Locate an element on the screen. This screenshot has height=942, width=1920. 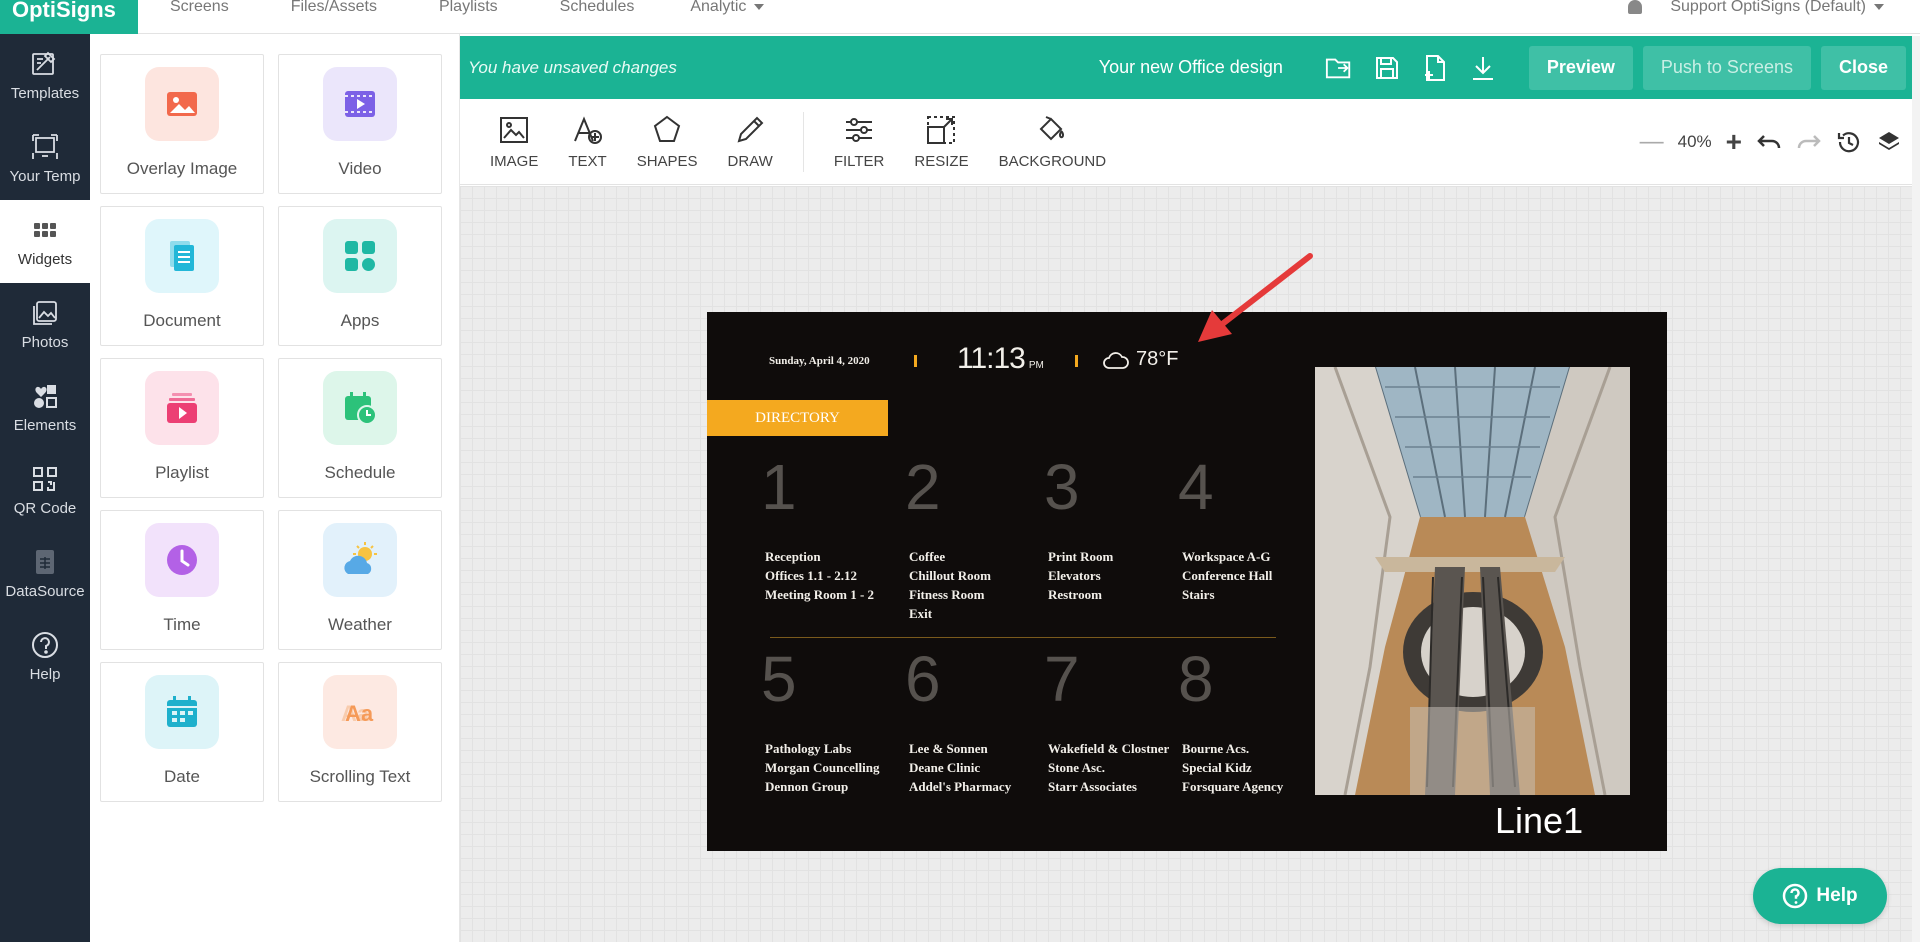
preview-button: Preview is located at coordinates (1580, 67).